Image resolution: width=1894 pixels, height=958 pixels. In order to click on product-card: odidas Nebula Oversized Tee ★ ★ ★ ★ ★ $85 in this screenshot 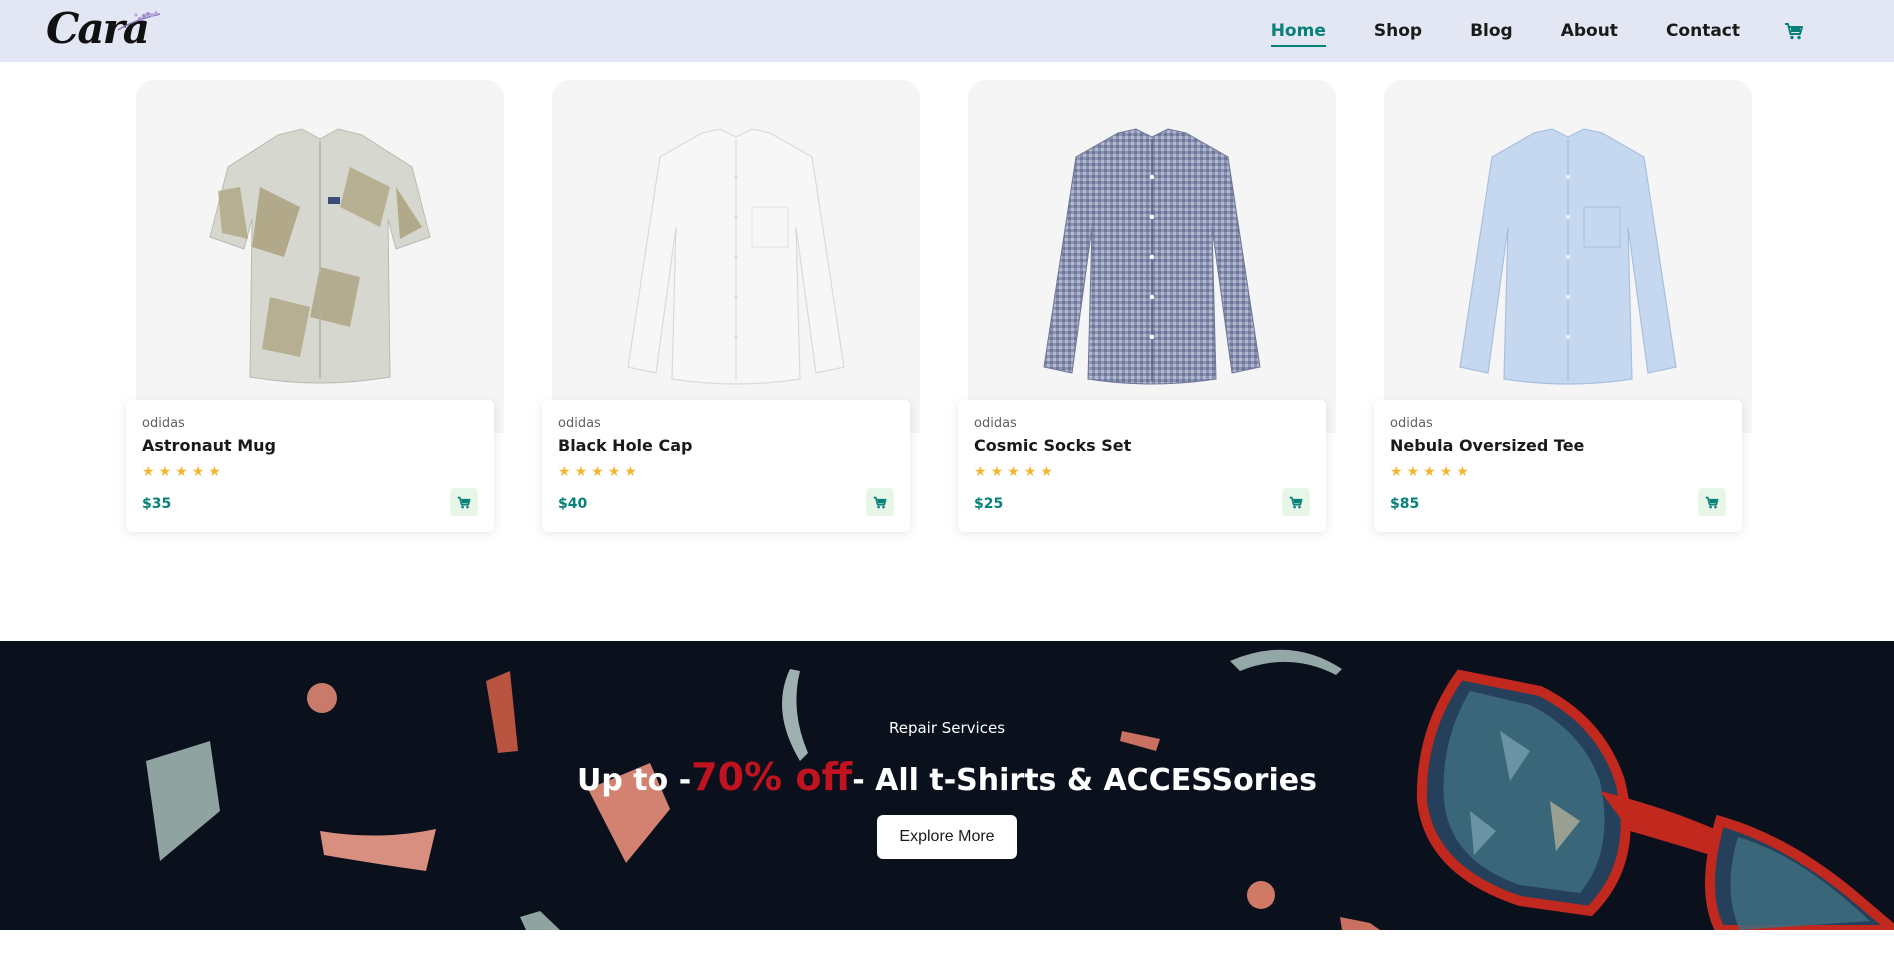, I will do `click(1563, 306)`.